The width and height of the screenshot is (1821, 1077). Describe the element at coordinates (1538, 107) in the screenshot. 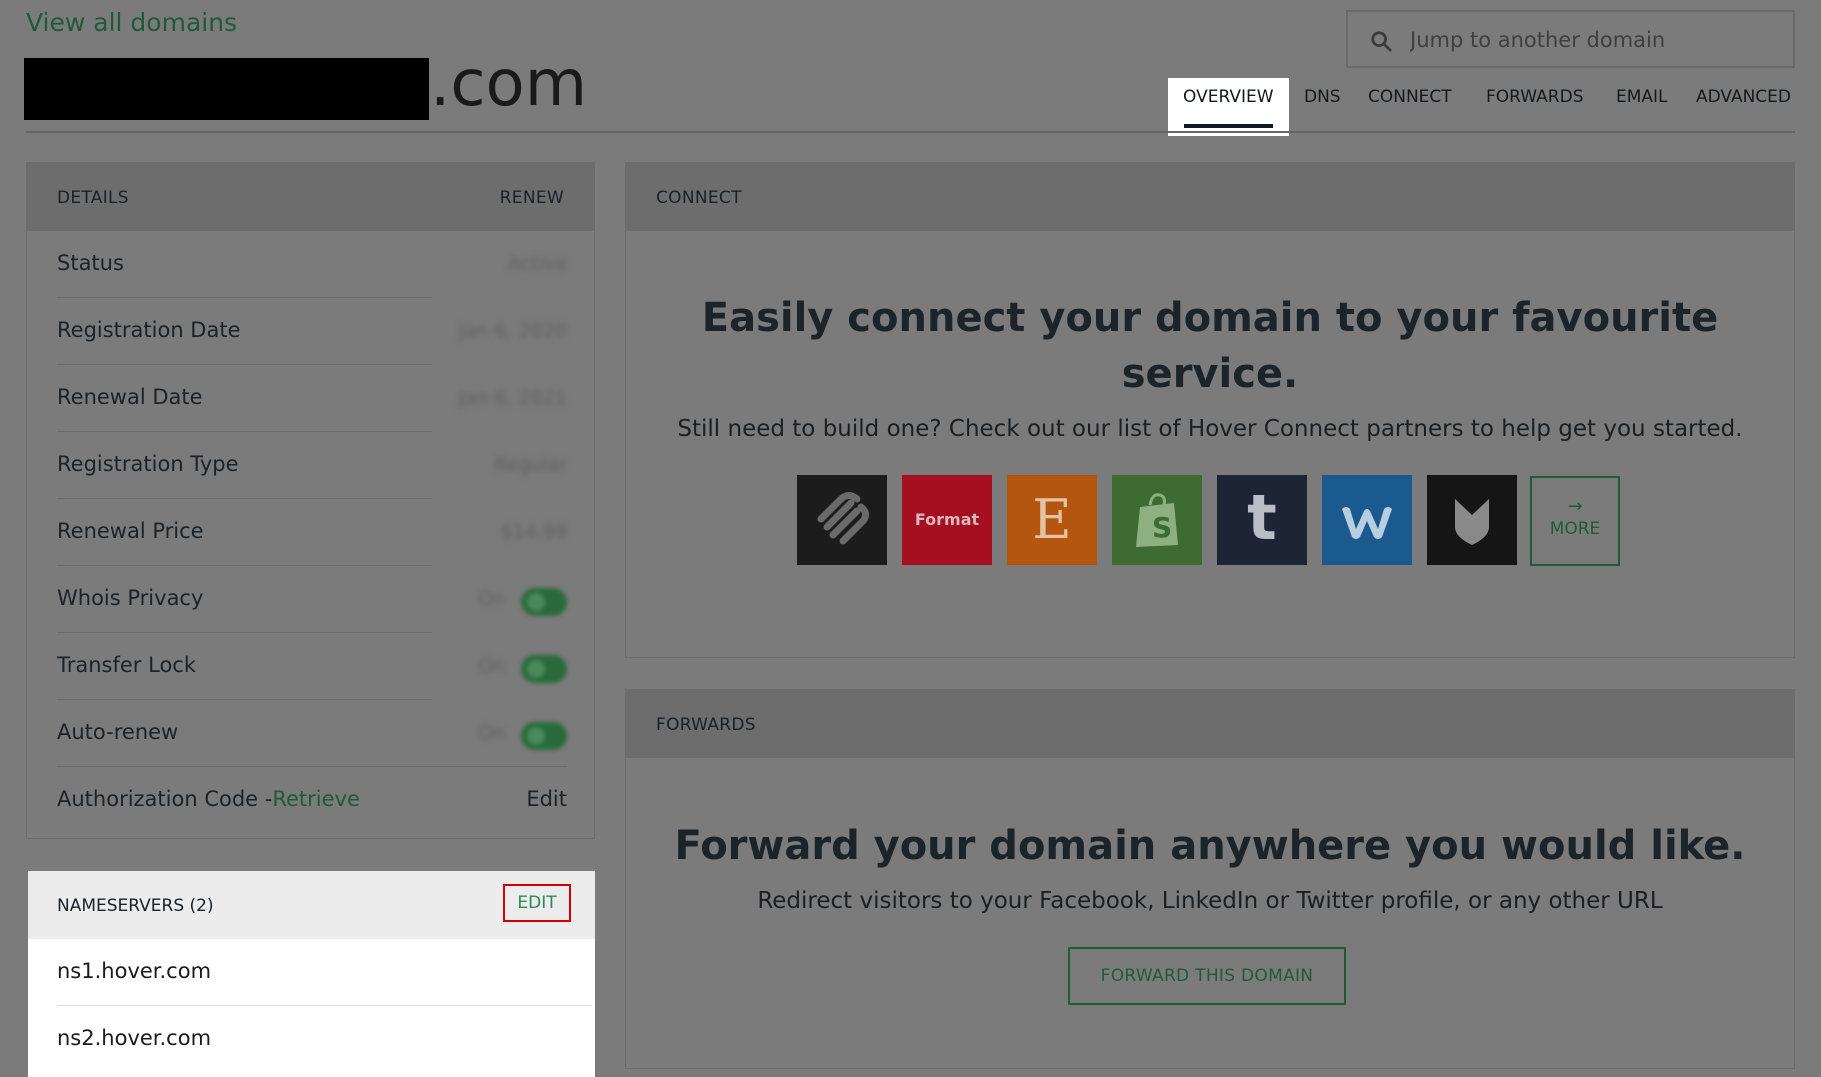

I see `tab-forwards: FORWARDS` at that location.